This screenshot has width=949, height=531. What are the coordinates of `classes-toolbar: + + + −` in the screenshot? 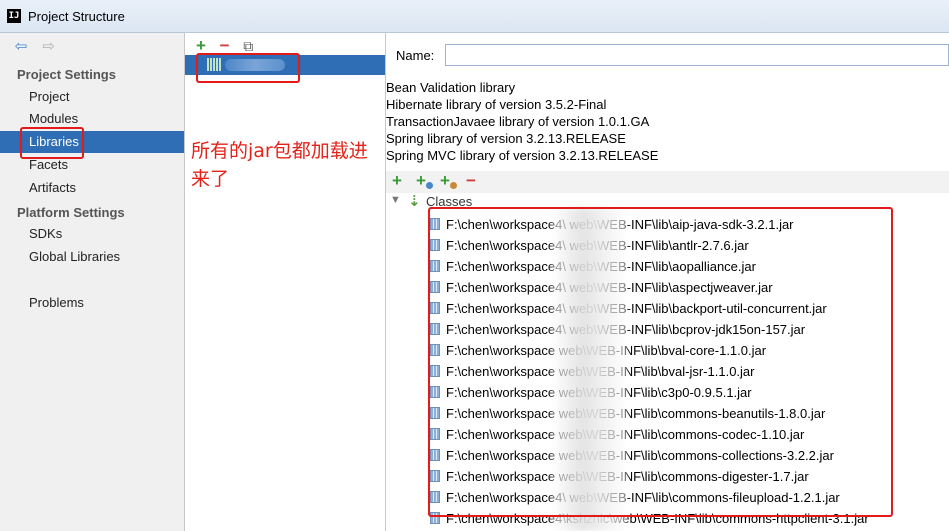 It's located at (667, 182).